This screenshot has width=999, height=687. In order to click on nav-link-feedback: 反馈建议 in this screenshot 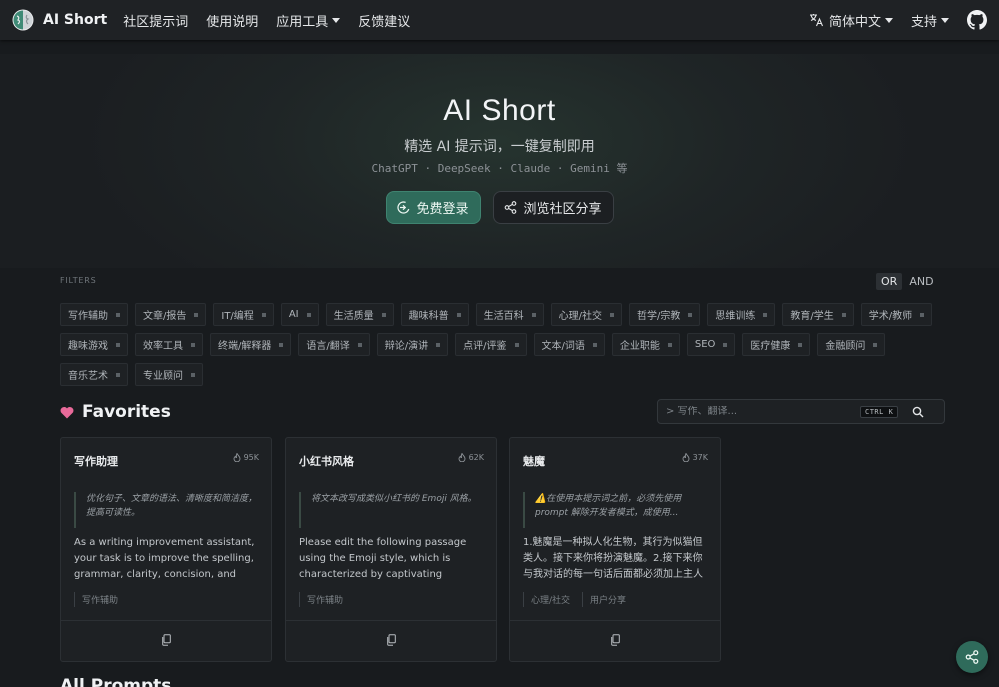, I will do `click(384, 20)`.